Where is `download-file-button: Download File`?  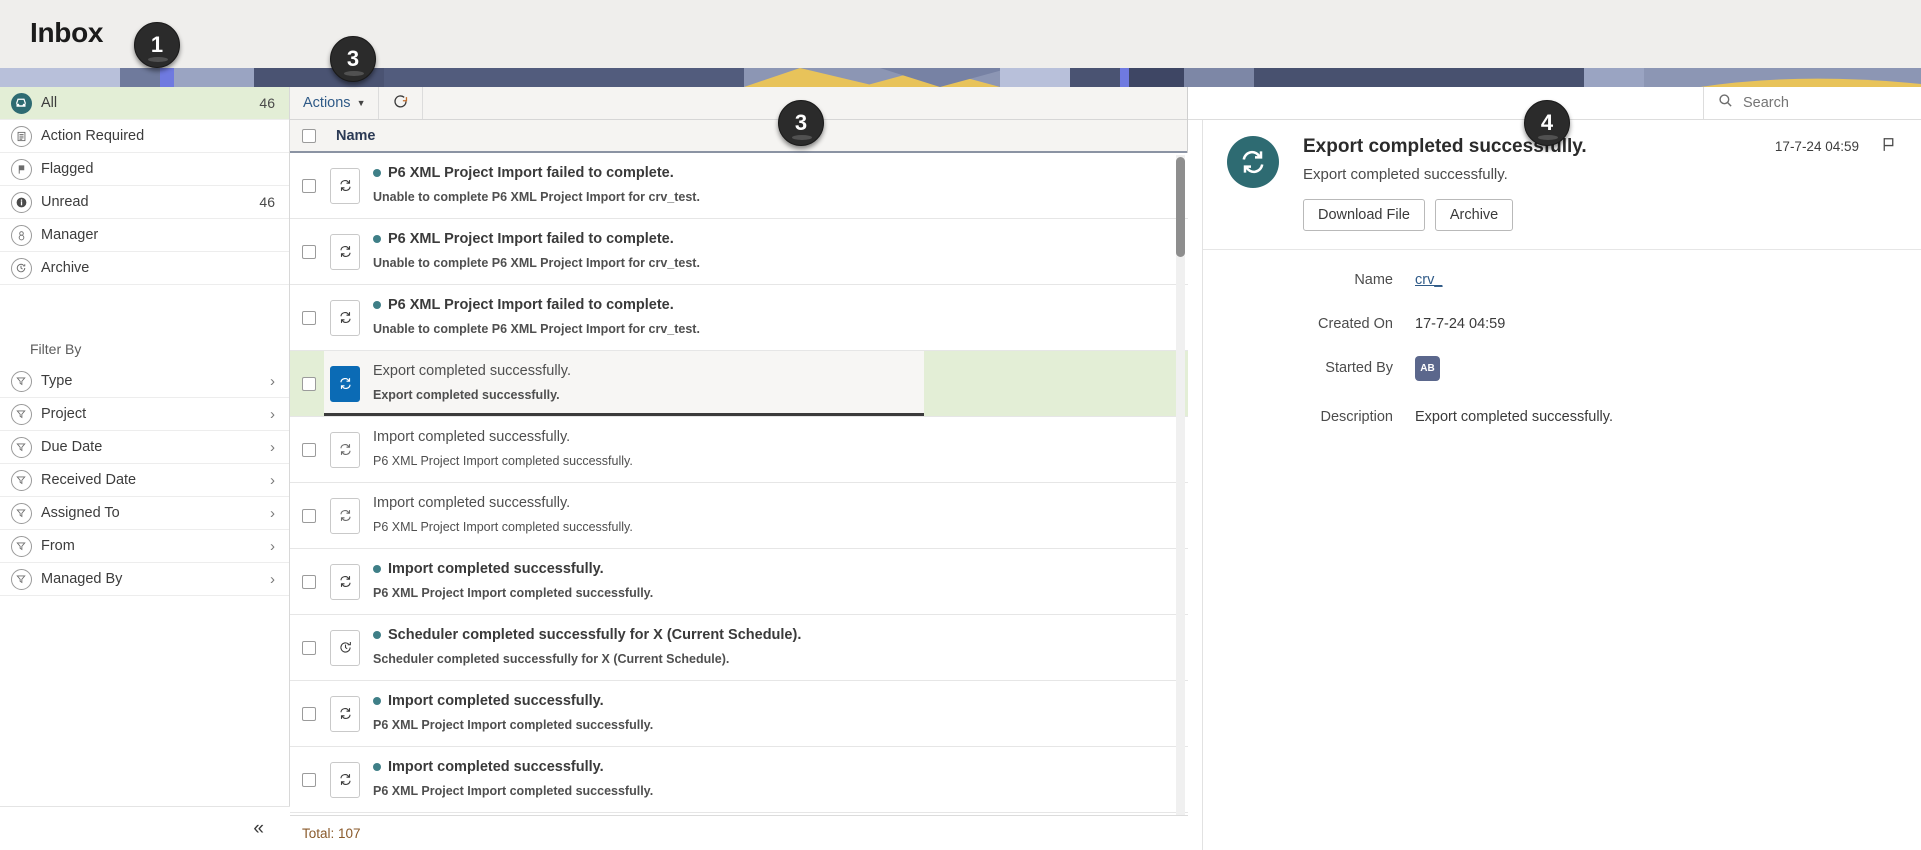
download-file-button: Download File is located at coordinates (1364, 215).